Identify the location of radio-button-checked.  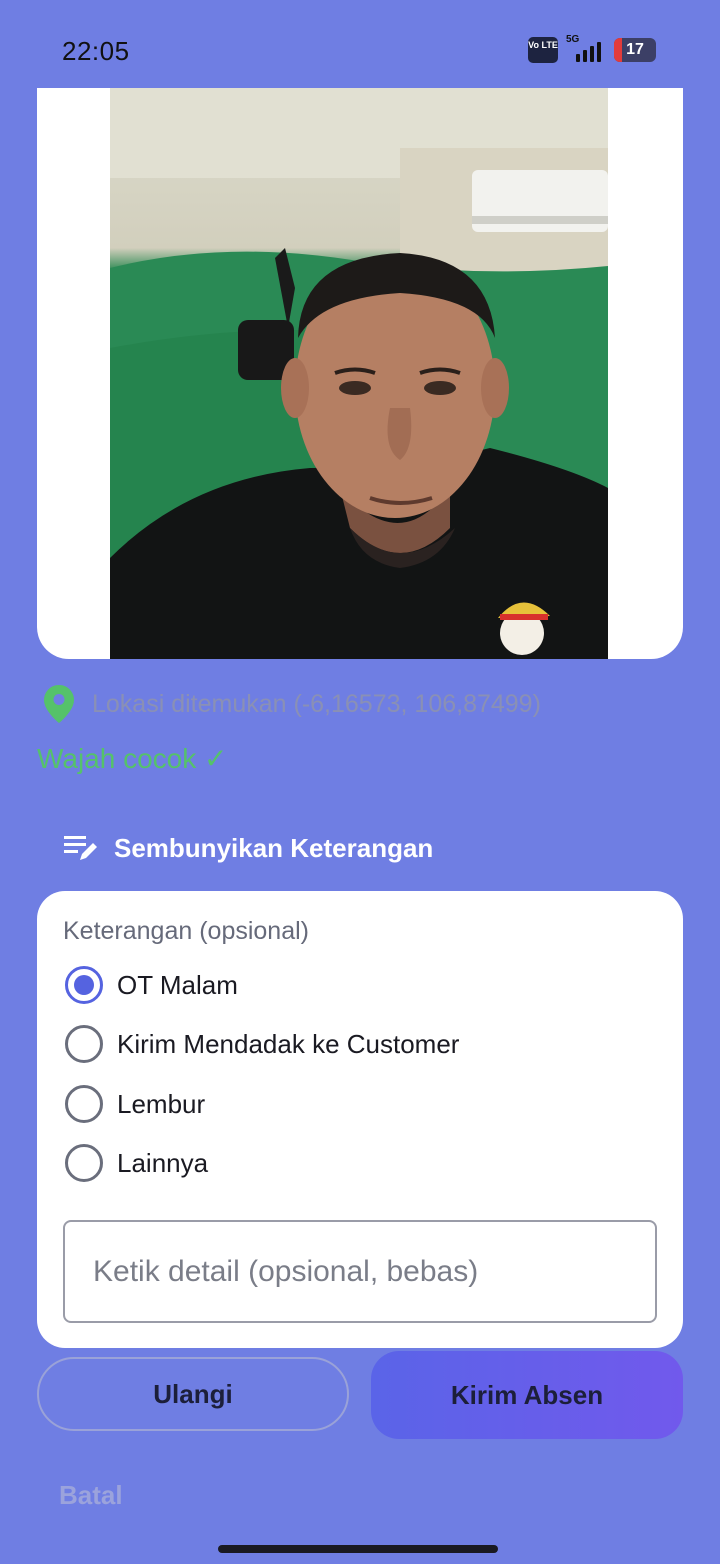
(84, 985).